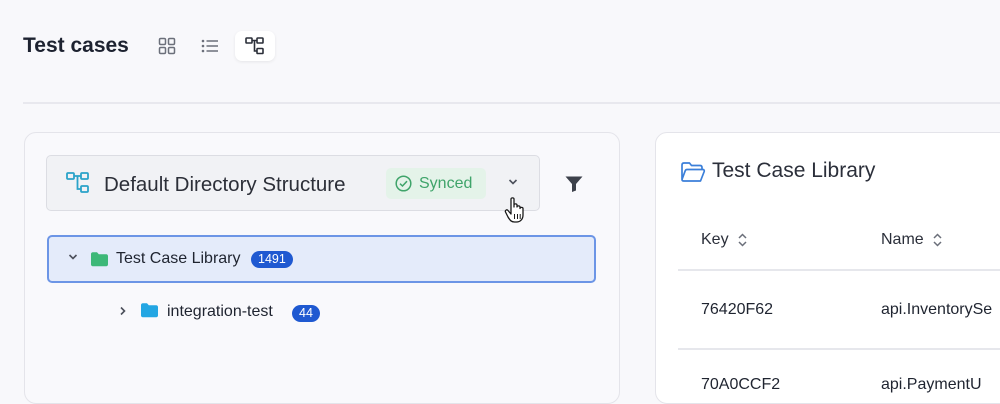  Describe the element at coordinates (693, 172) in the screenshot. I see `folder-open-icon` at that location.